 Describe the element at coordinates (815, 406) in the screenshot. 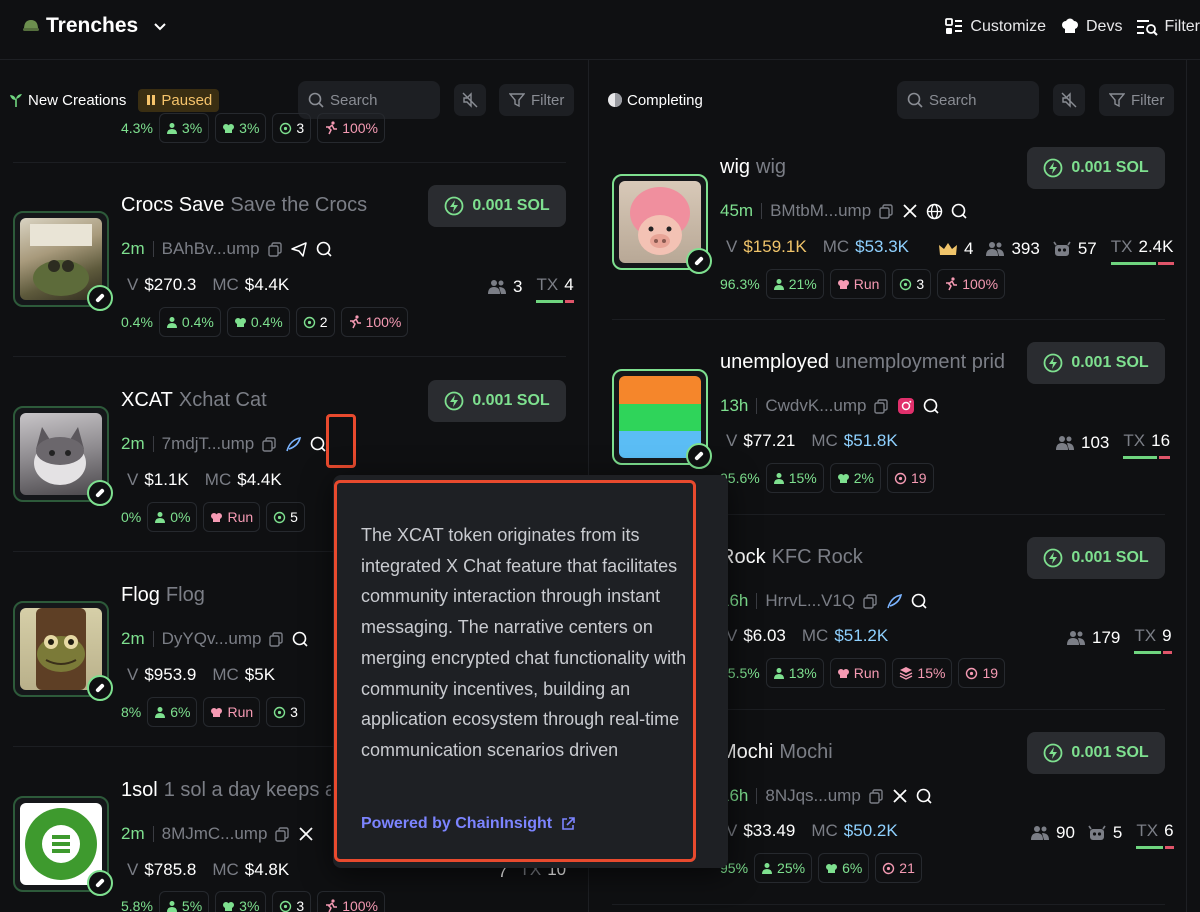

I see `token-address: CwdvK...ump` at that location.